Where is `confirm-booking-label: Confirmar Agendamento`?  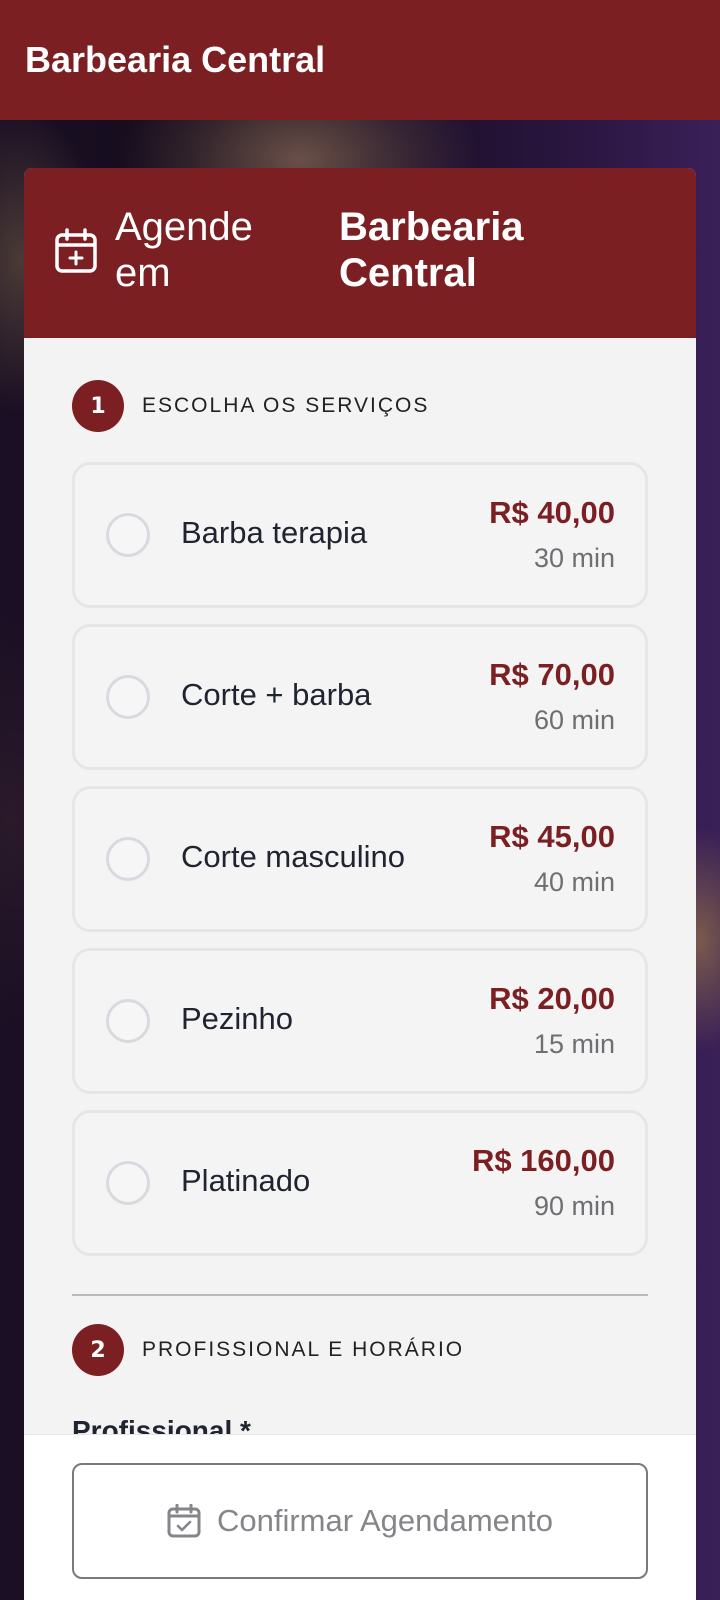 confirm-booking-label: Confirmar Agendamento is located at coordinates (385, 1520).